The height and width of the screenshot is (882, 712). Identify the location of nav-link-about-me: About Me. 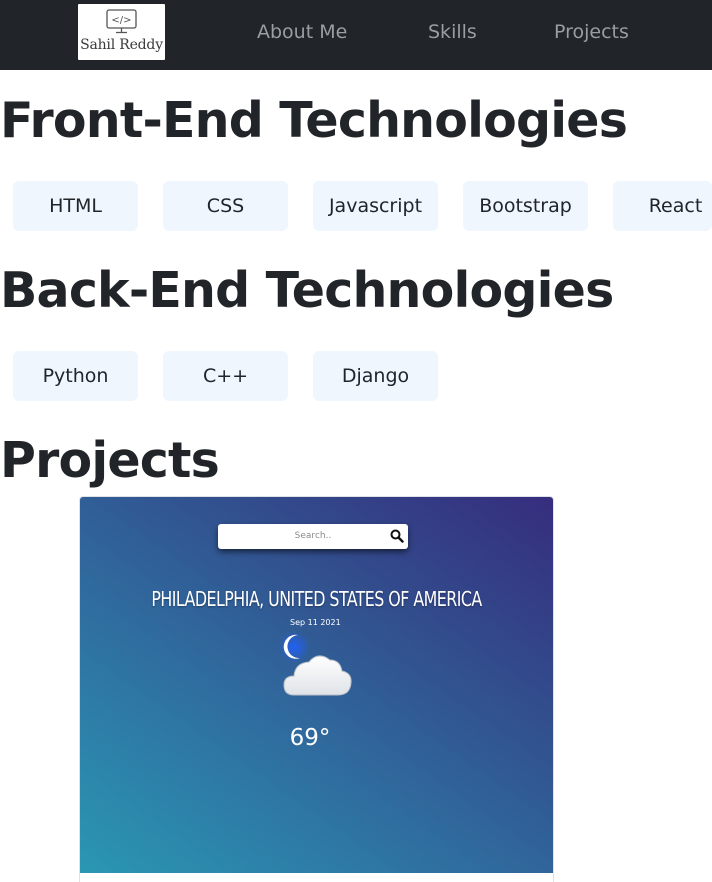
(302, 32).